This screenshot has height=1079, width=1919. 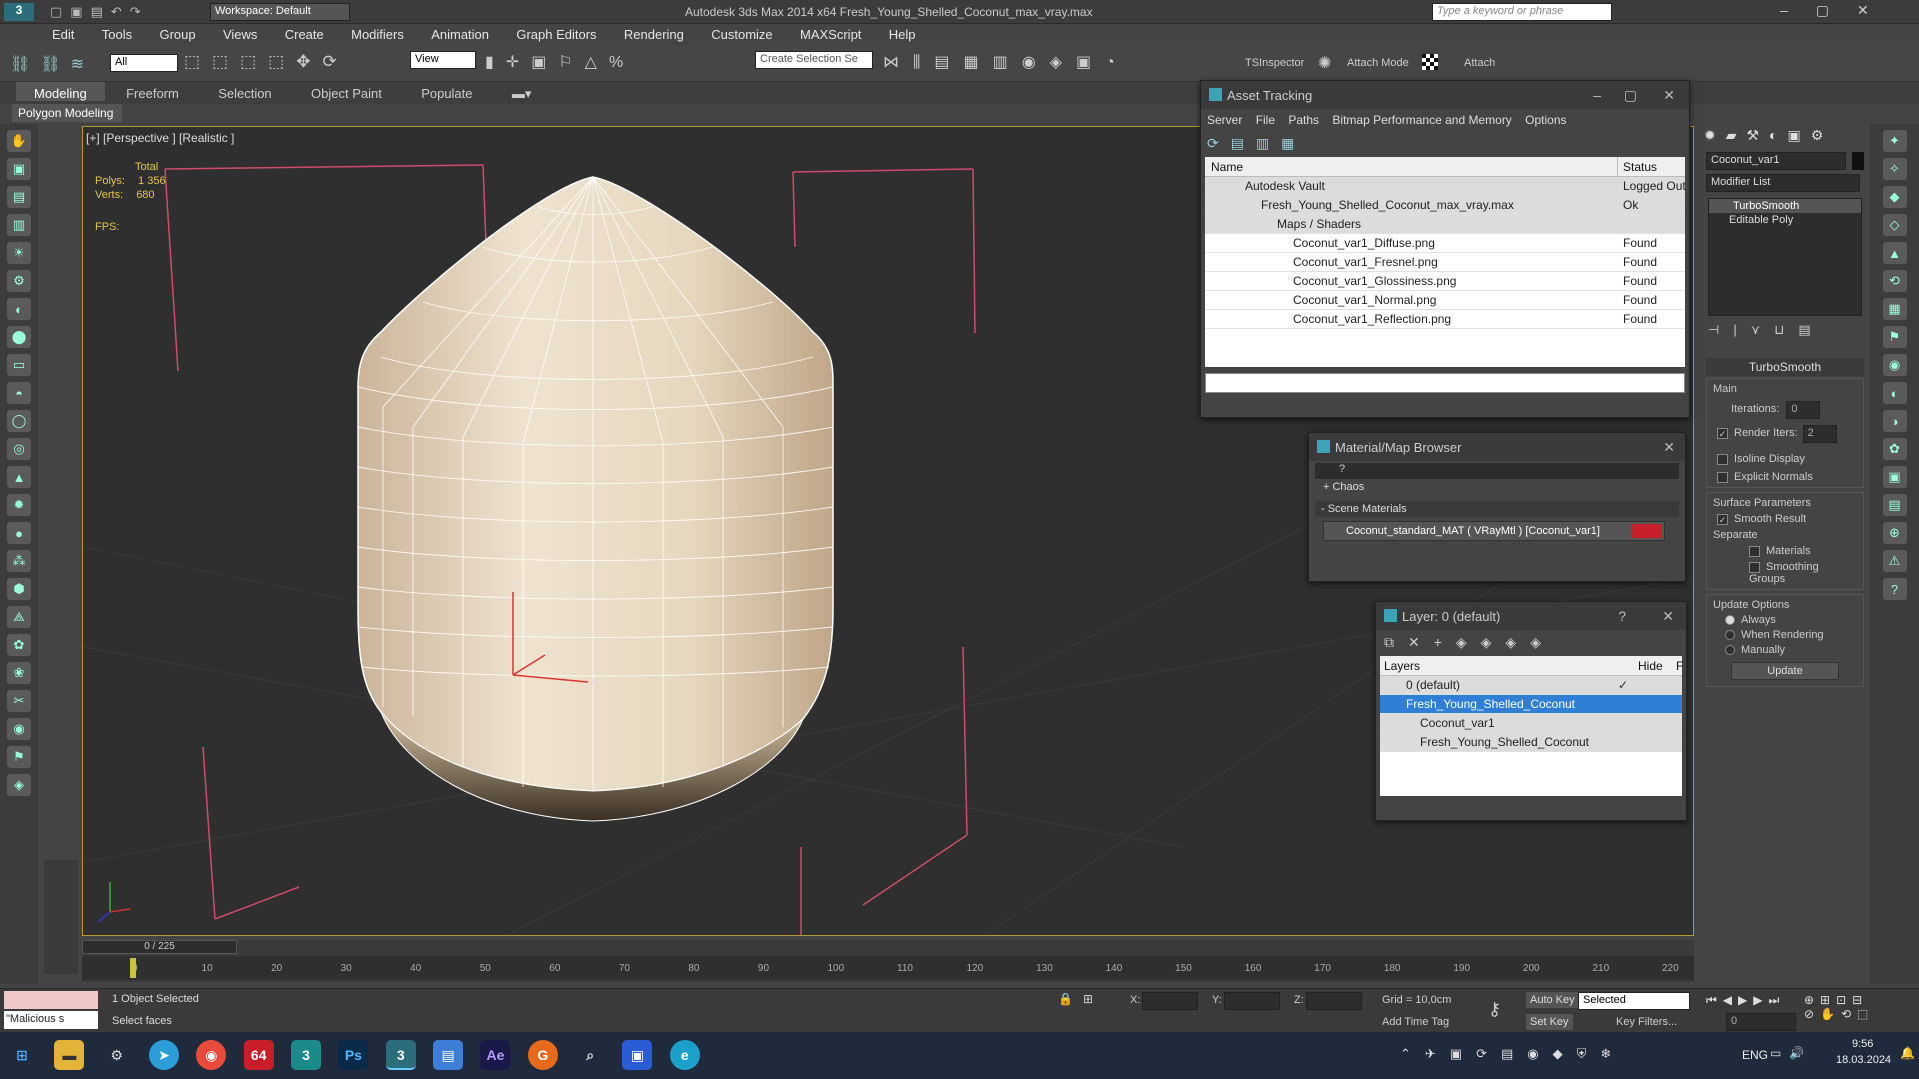 I want to click on menu-customize: Customize, so click(x=741, y=33).